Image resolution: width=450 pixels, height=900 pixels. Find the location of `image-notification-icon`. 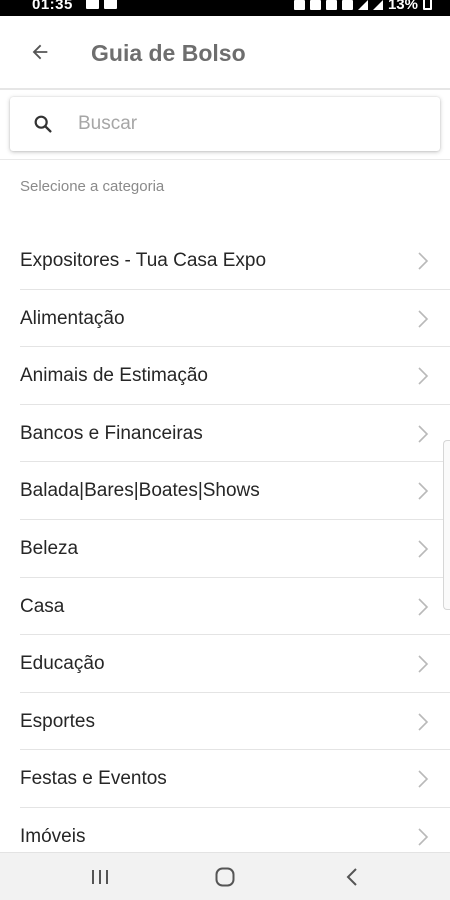

image-notification-icon is located at coordinates (92, 4).